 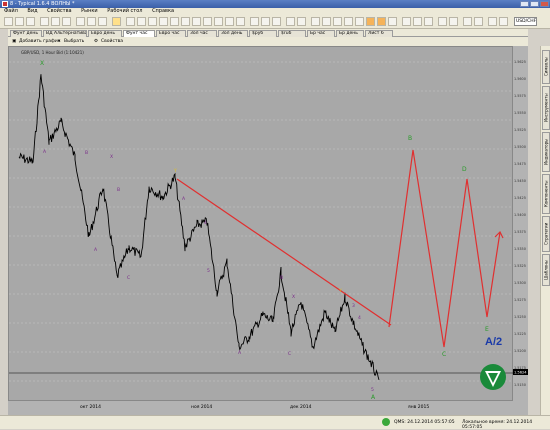 What do you see at coordinates (254, 21) in the screenshot?
I see `chart-bar-icon` at bounding box center [254, 21].